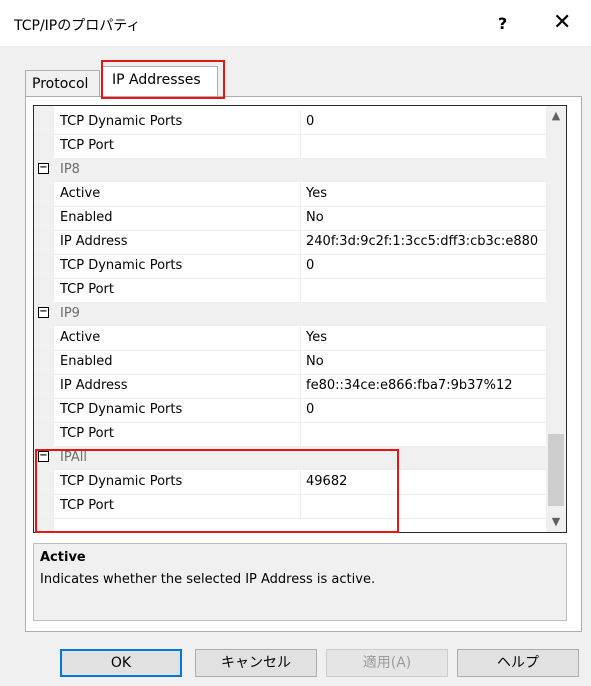  I want to click on cancel-button: キャンセル, so click(256, 663).